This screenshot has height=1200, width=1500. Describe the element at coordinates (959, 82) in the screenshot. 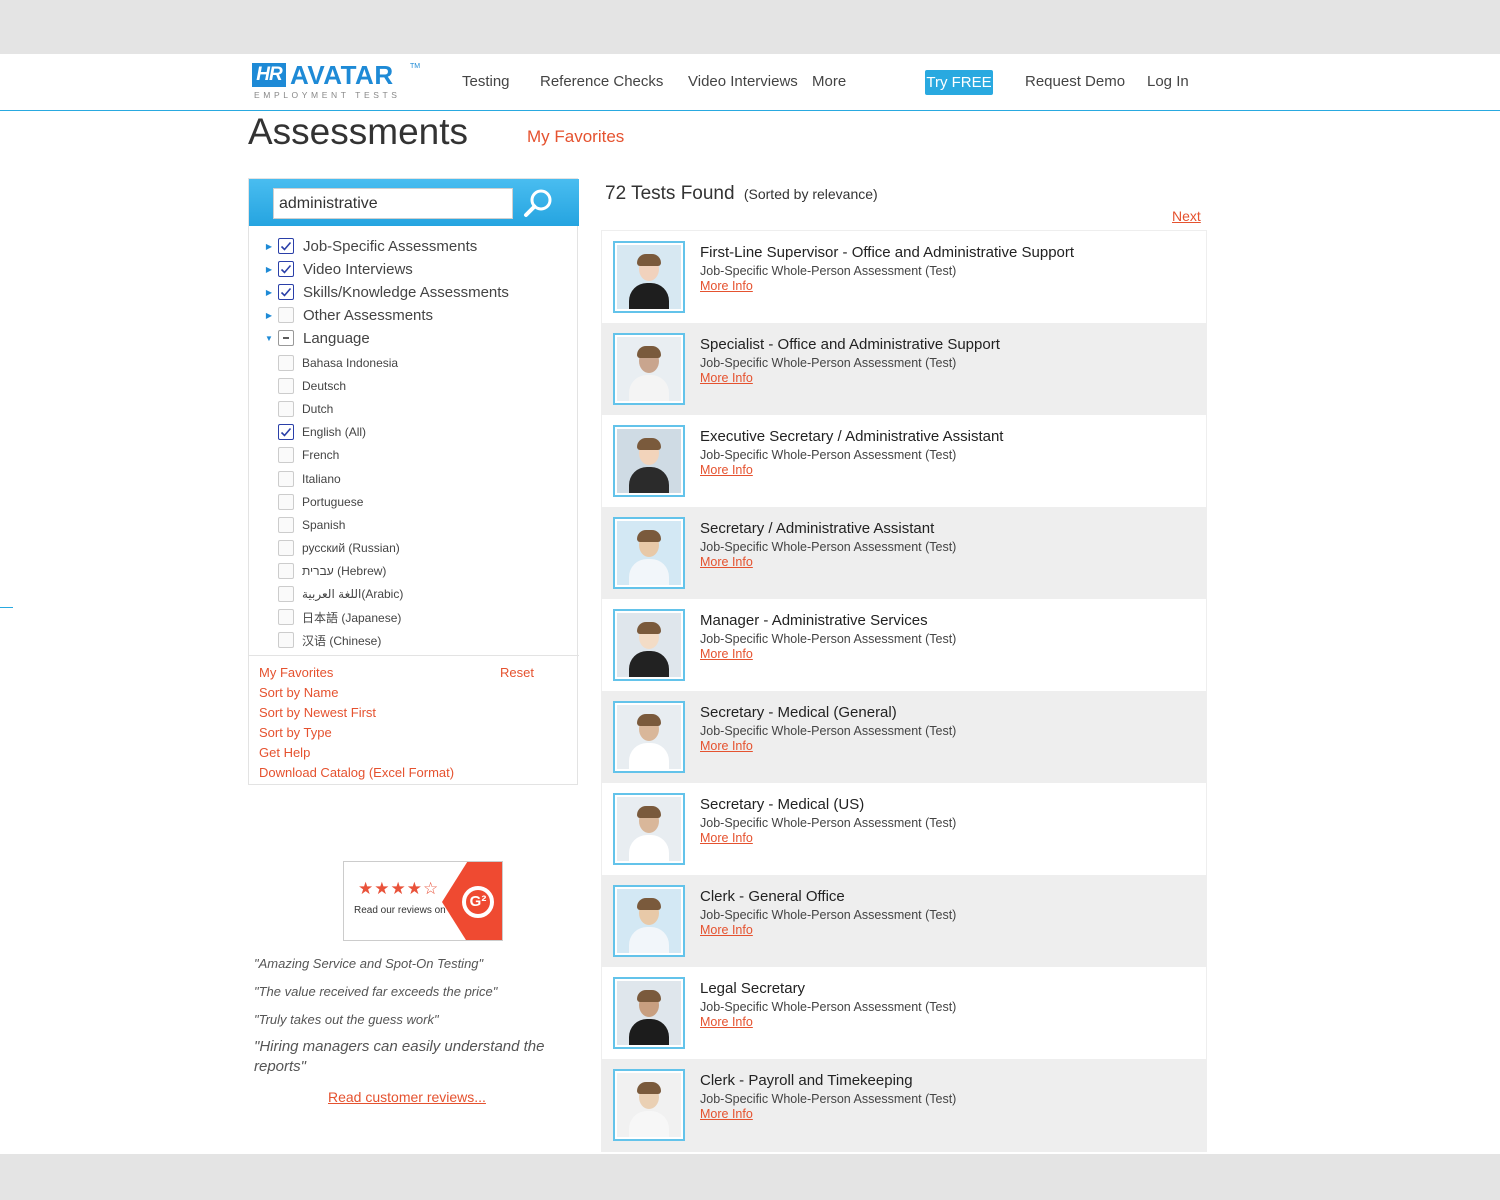

I see `try-free-button: Try FREE` at that location.